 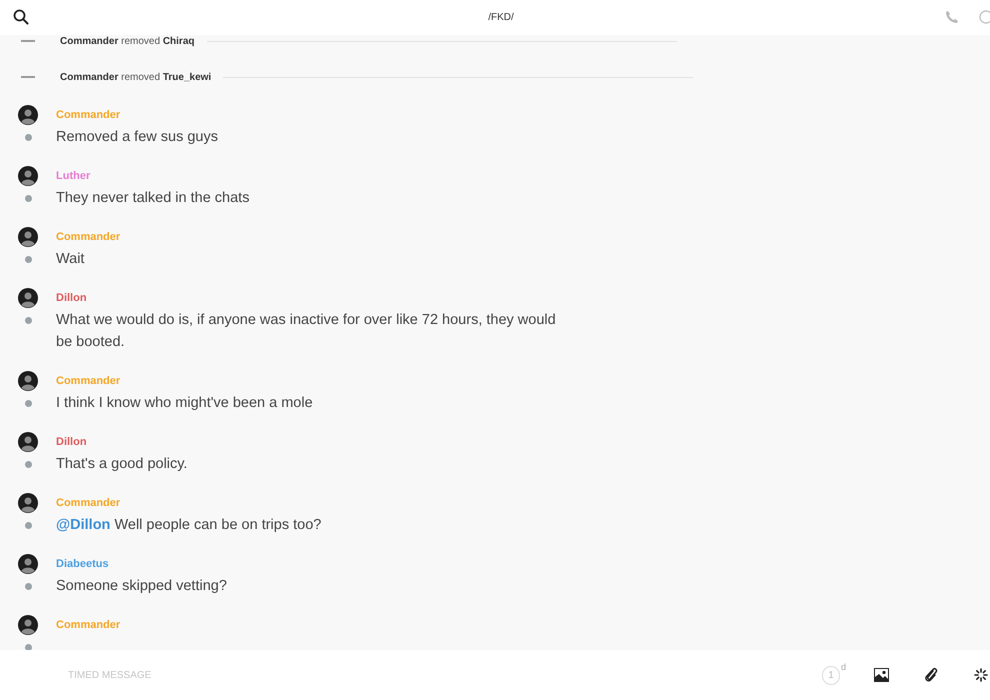 I want to click on spinner-icon, so click(x=981, y=675).